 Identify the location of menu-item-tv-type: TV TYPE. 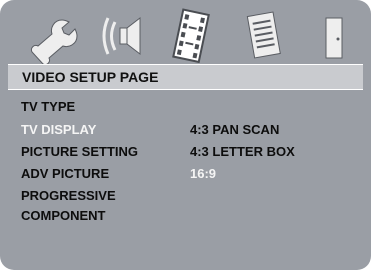
(48, 106).